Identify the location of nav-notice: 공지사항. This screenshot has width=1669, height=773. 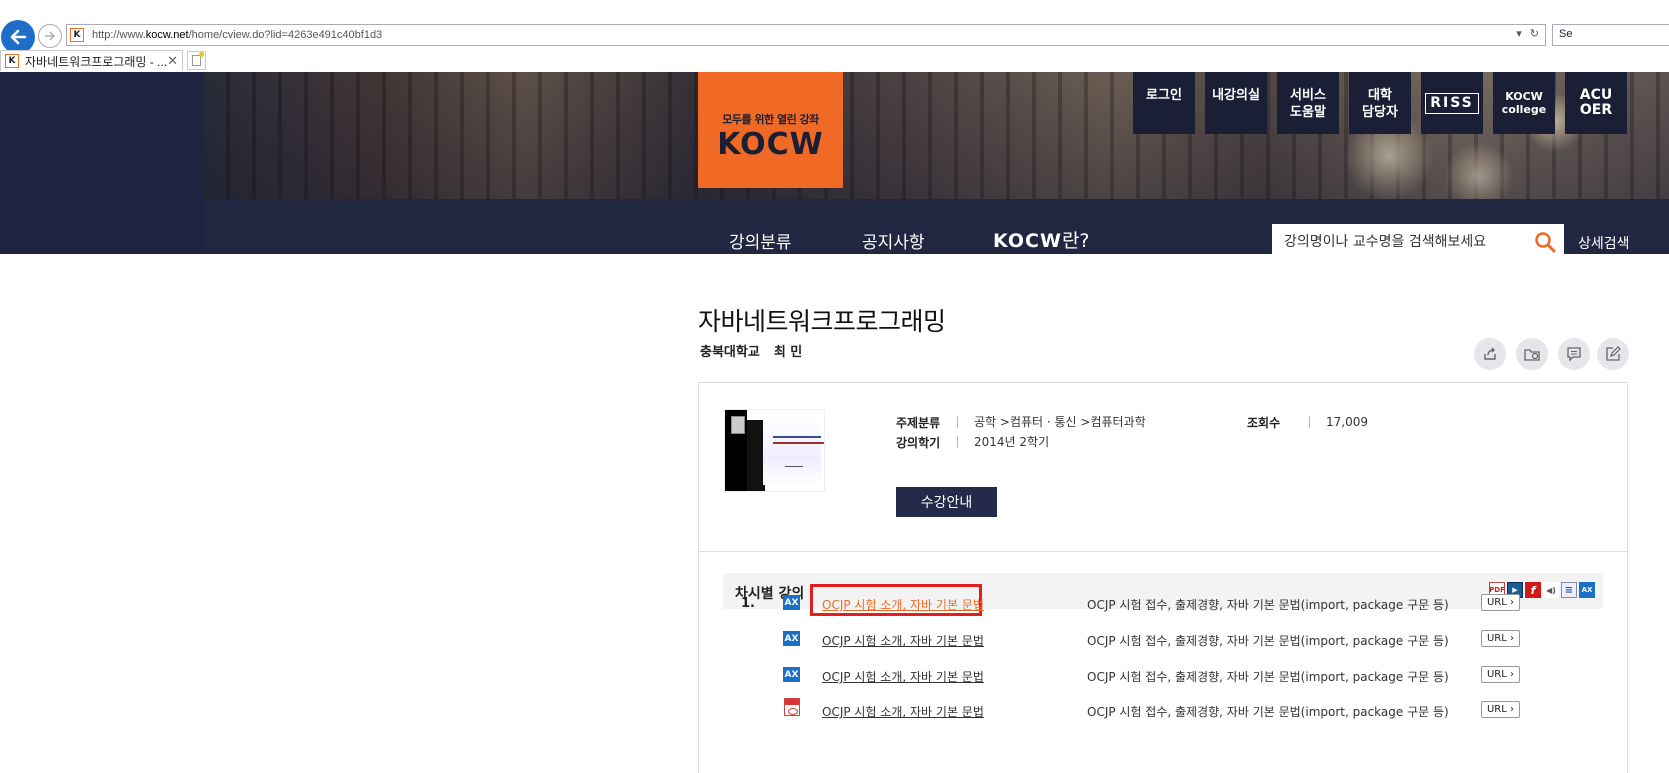
(893, 240).